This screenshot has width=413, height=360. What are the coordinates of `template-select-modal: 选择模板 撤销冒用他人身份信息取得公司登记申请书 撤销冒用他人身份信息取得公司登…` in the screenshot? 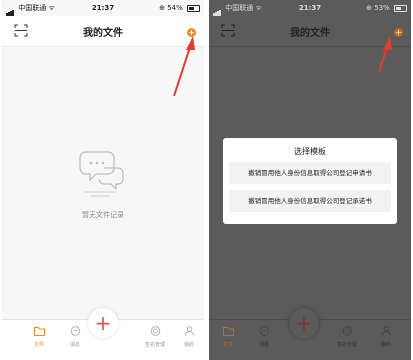 It's located at (310, 181).